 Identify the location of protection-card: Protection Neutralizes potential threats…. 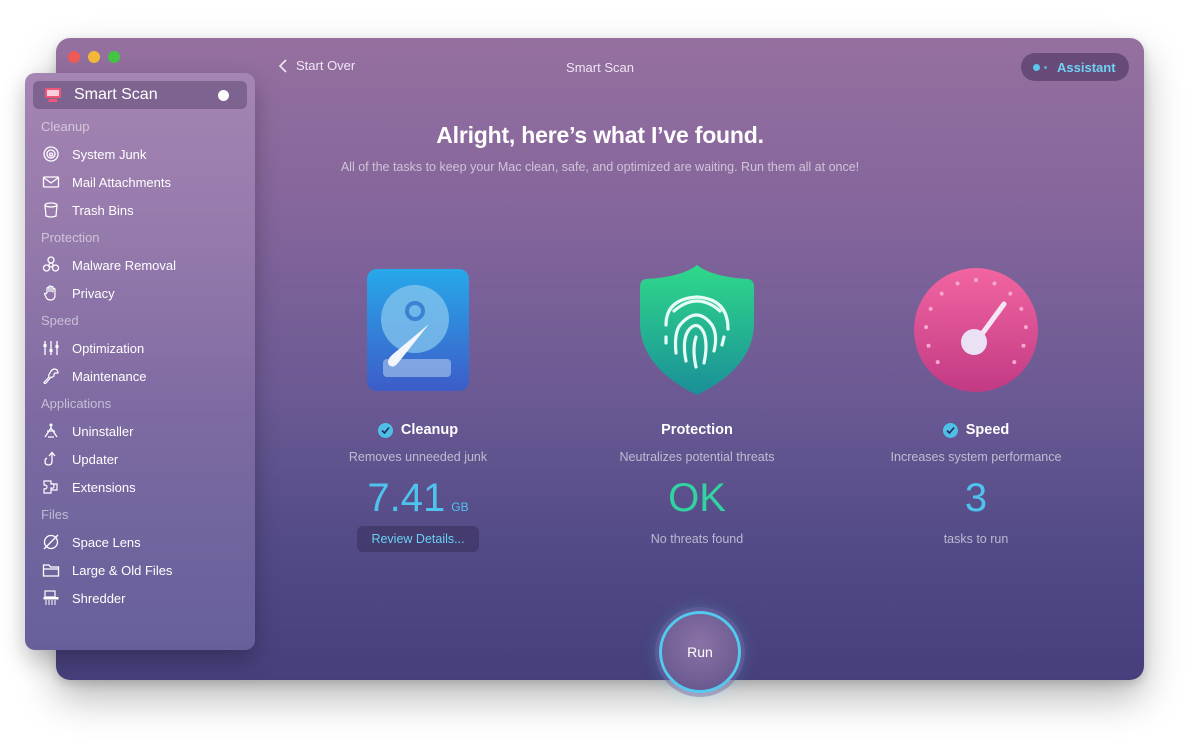
(697, 403).